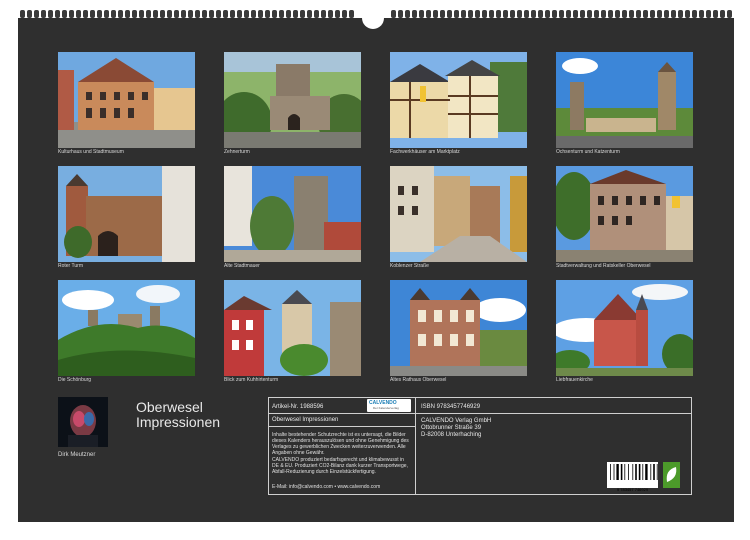  What do you see at coordinates (251, 380) in the screenshot?
I see `photo-caption: Blick zum Kuhhirtenturm` at bounding box center [251, 380].